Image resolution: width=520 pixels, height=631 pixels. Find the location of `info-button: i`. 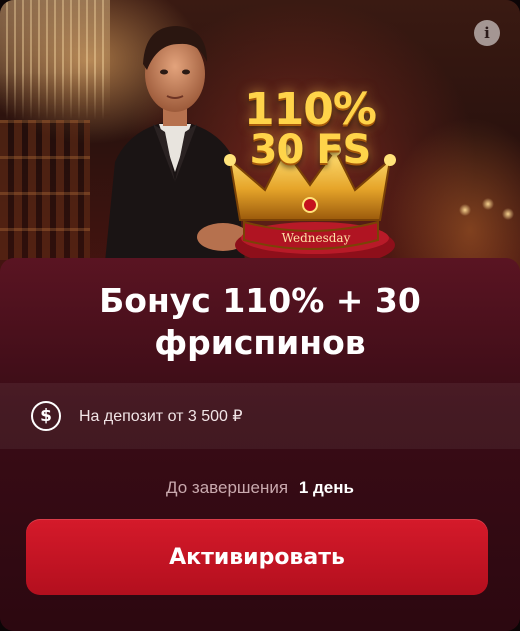

info-button: i is located at coordinates (487, 33).